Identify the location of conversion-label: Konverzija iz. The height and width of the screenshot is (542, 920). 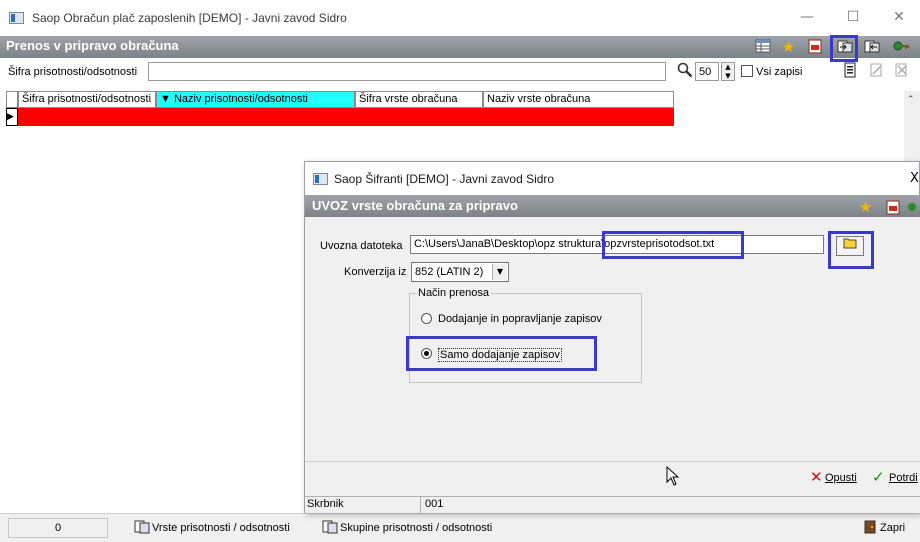
(375, 272).